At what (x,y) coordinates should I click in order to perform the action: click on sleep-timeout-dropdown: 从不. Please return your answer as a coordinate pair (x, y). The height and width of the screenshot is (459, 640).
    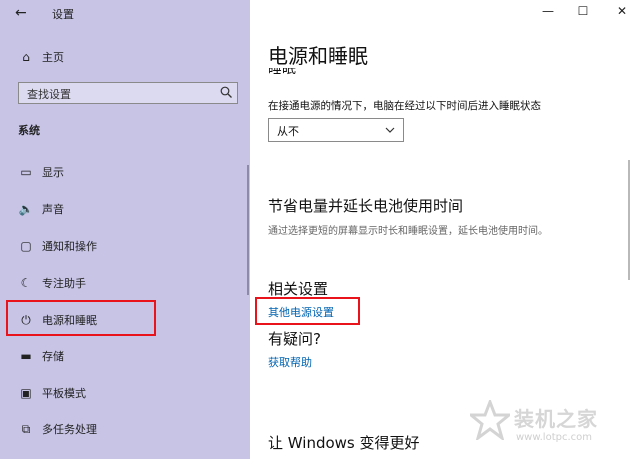
    Looking at the image, I should click on (336, 130).